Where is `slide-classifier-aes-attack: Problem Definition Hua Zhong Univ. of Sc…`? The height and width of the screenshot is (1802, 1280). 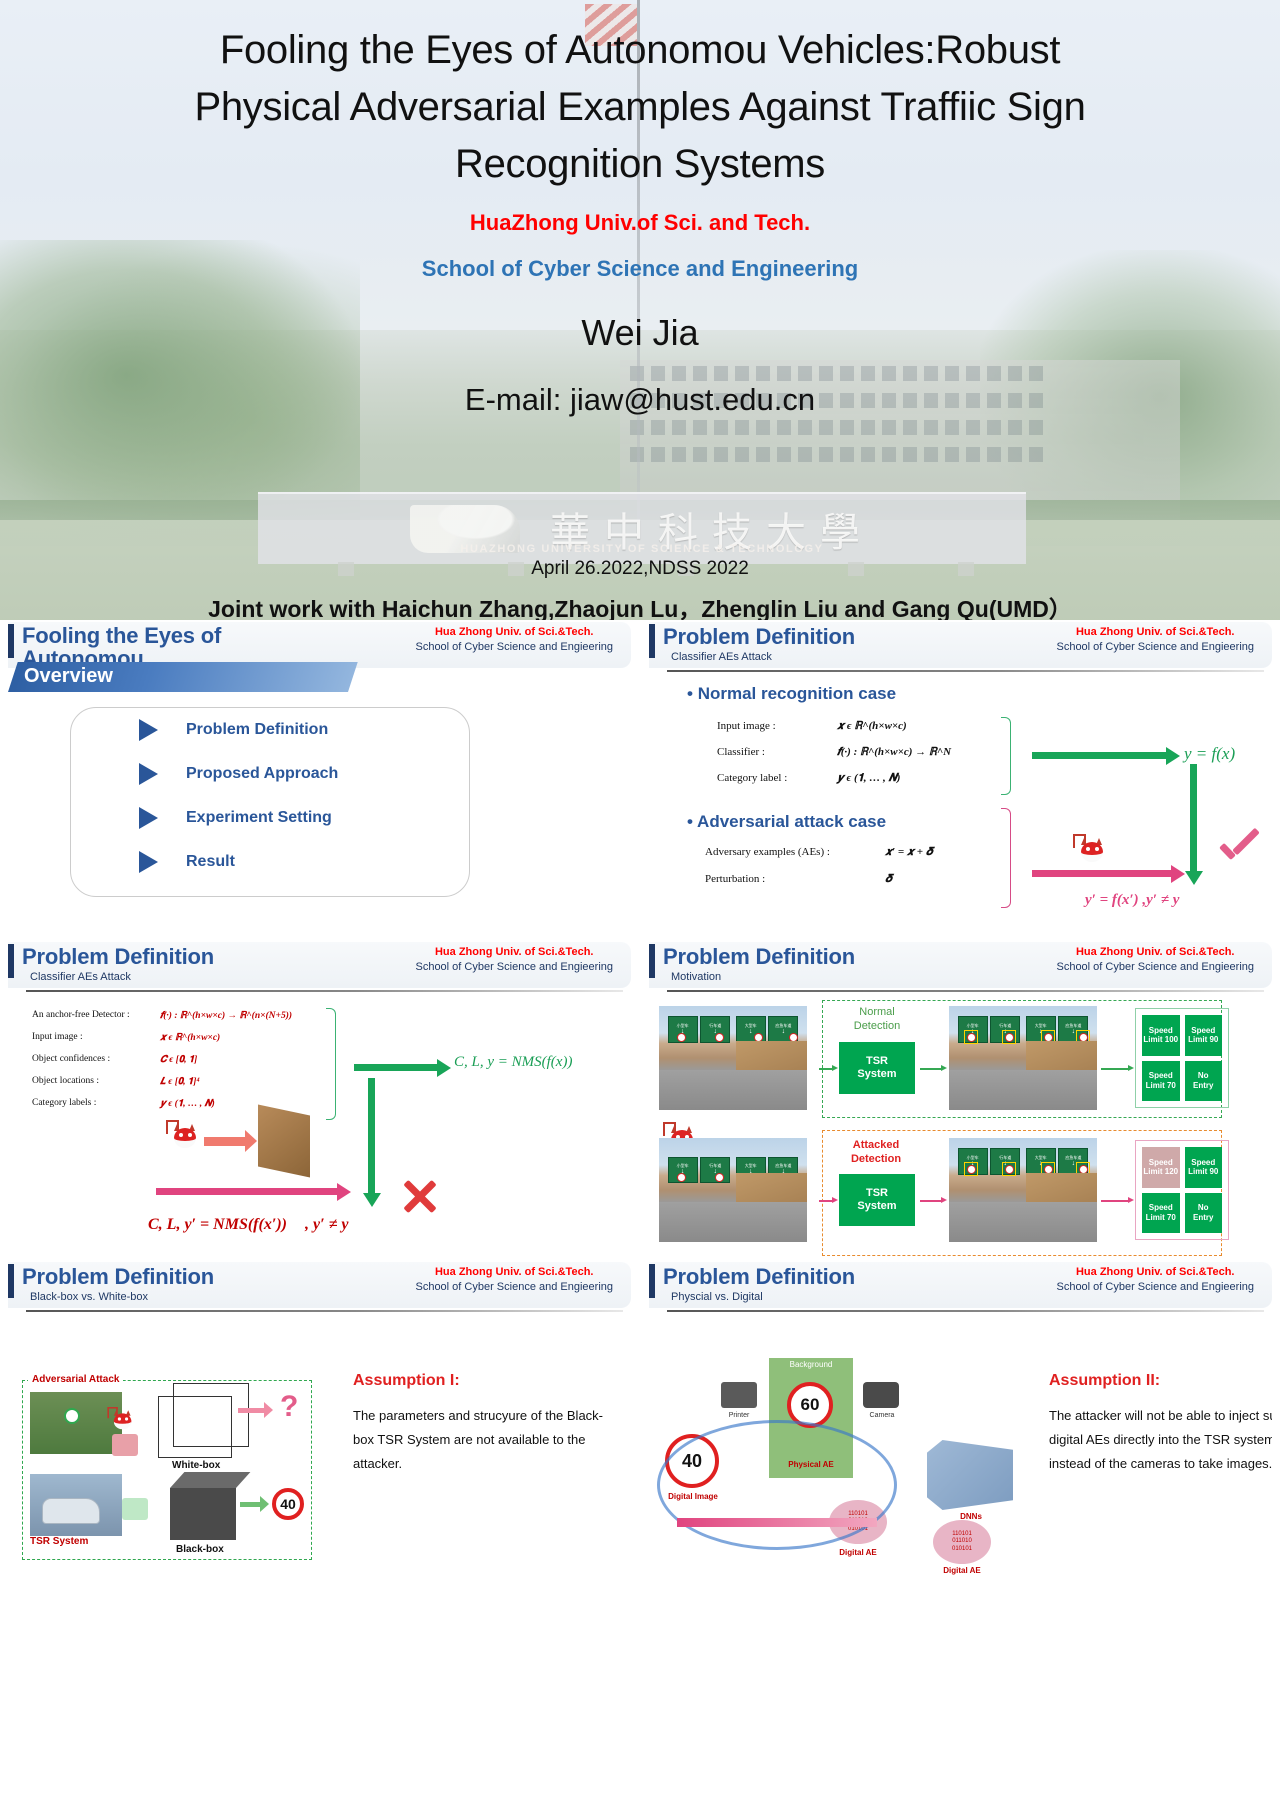
slide-classifier-aes-attack: Problem Definition Hua Zhong Univ. of Sc… is located at coordinates (960, 782).